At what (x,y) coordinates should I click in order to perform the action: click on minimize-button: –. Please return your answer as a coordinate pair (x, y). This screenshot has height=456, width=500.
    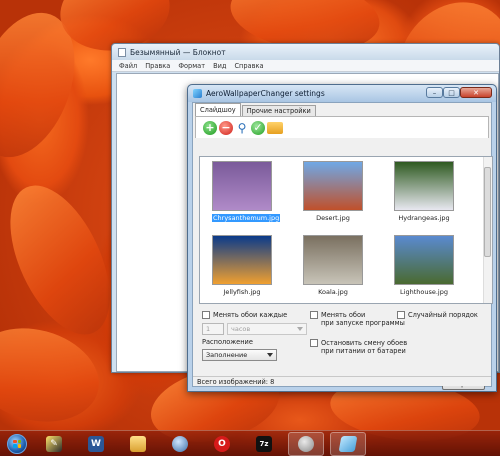
    Looking at the image, I should click on (434, 92).